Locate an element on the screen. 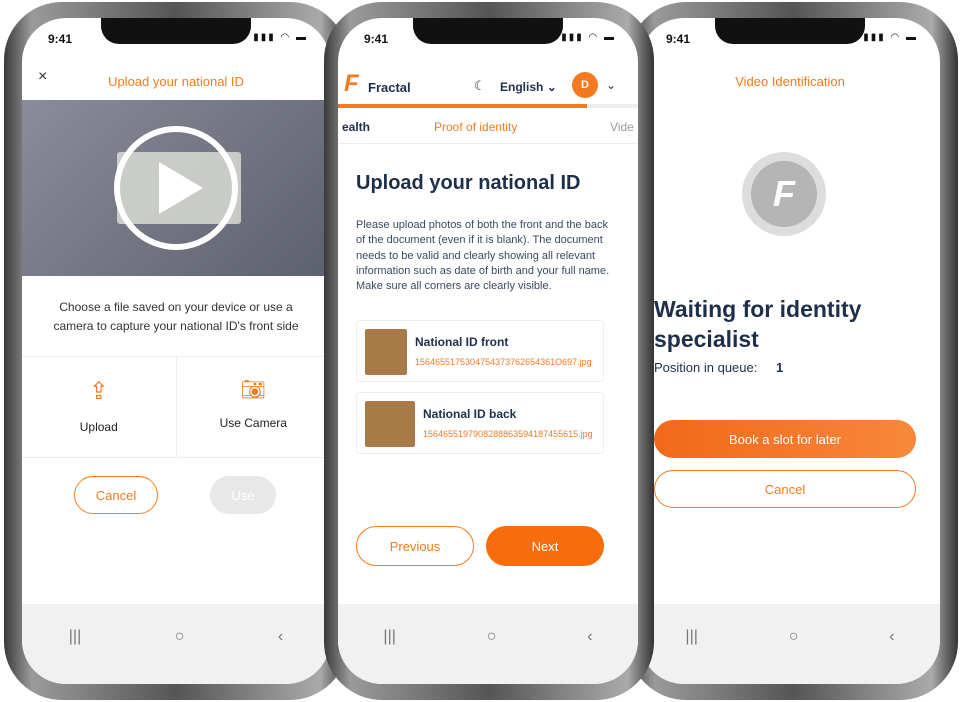 This screenshot has height=702, width=960. queue-label: Position in queue: is located at coordinates (706, 367).